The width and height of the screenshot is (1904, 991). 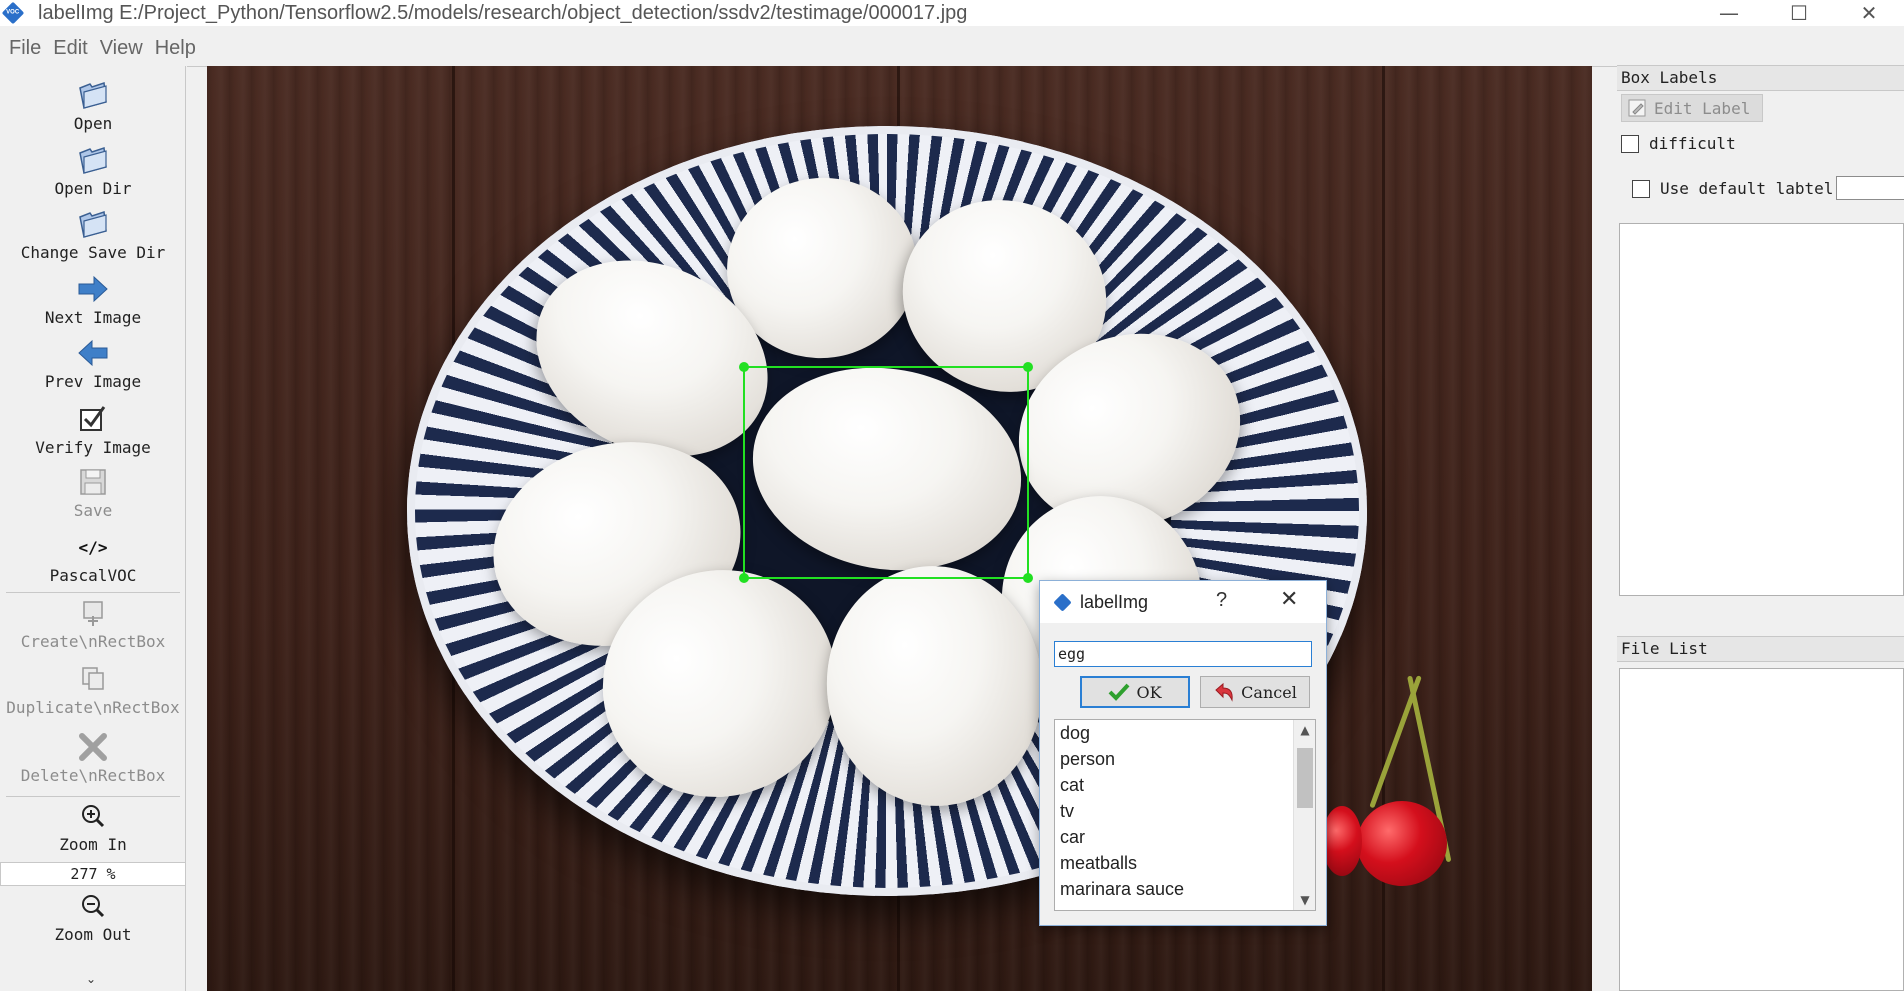 What do you see at coordinates (1761, 829) in the screenshot?
I see `file-list` at bounding box center [1761, 829].